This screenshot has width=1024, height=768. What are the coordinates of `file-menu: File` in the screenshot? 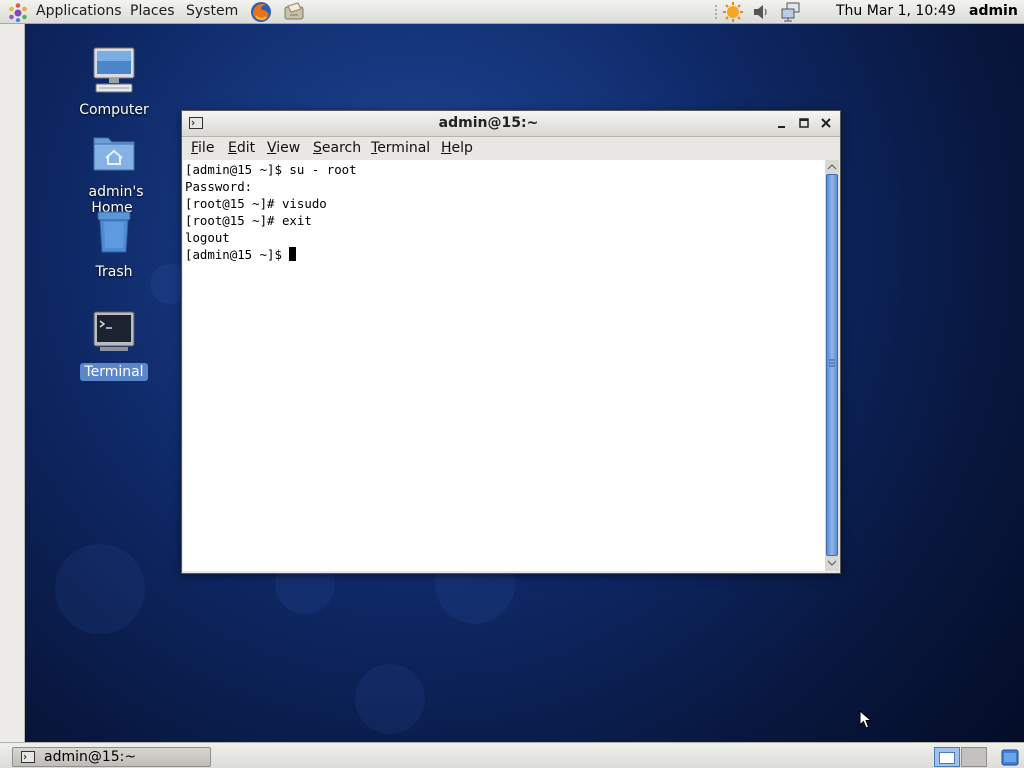 It's located at (202, 148).